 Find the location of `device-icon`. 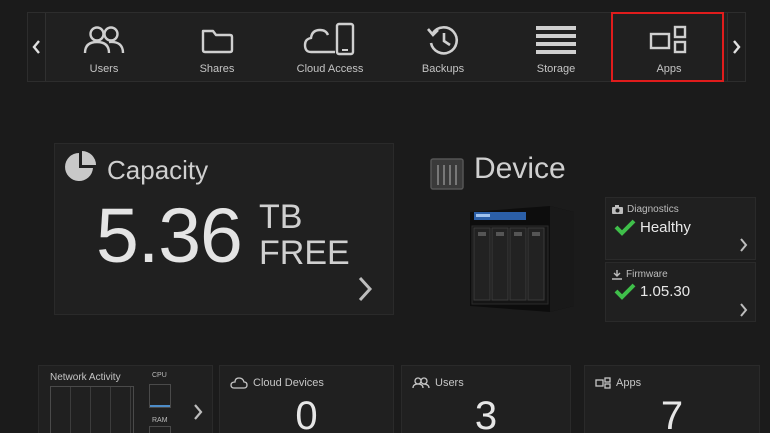

device-icon is located at coordinates (447, 175).